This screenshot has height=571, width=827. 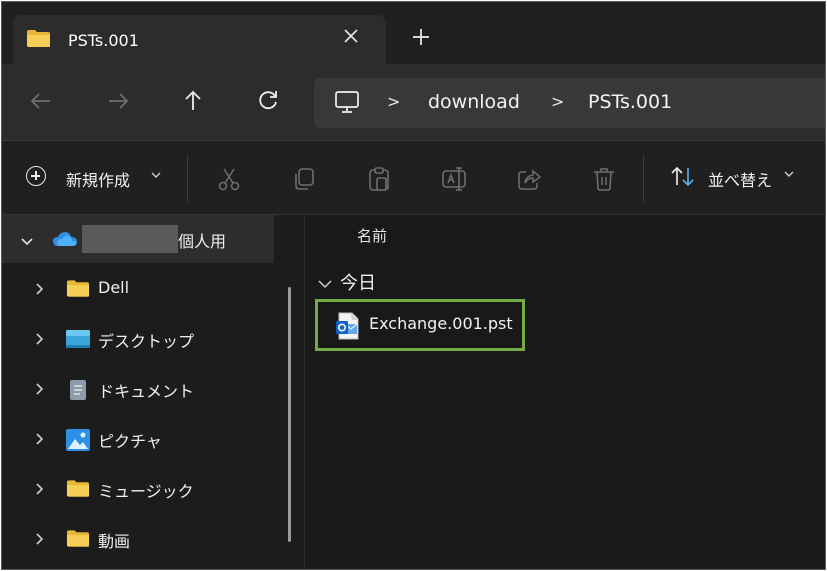 I want to click on plus-icon, so click(x=421, y=38).